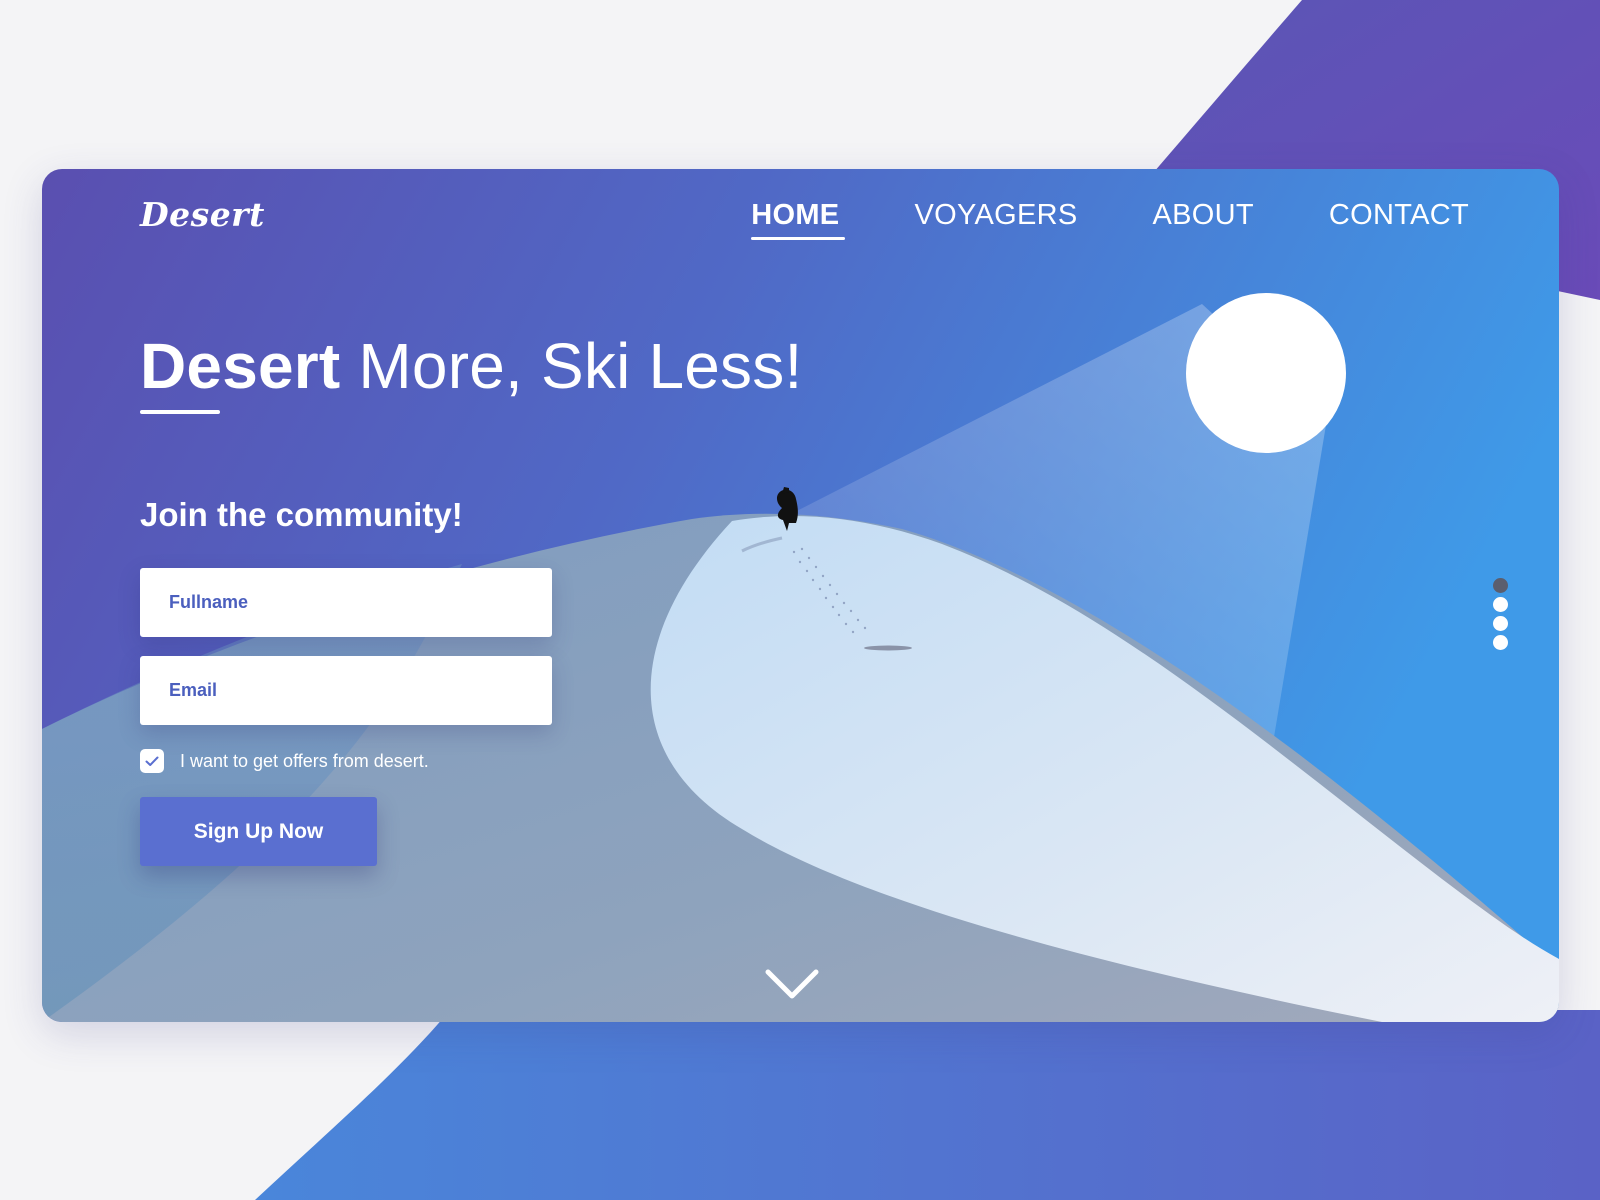 This screenshot has width=1600, height=1200. I want to click on sun-circle, so click(1266, 373).